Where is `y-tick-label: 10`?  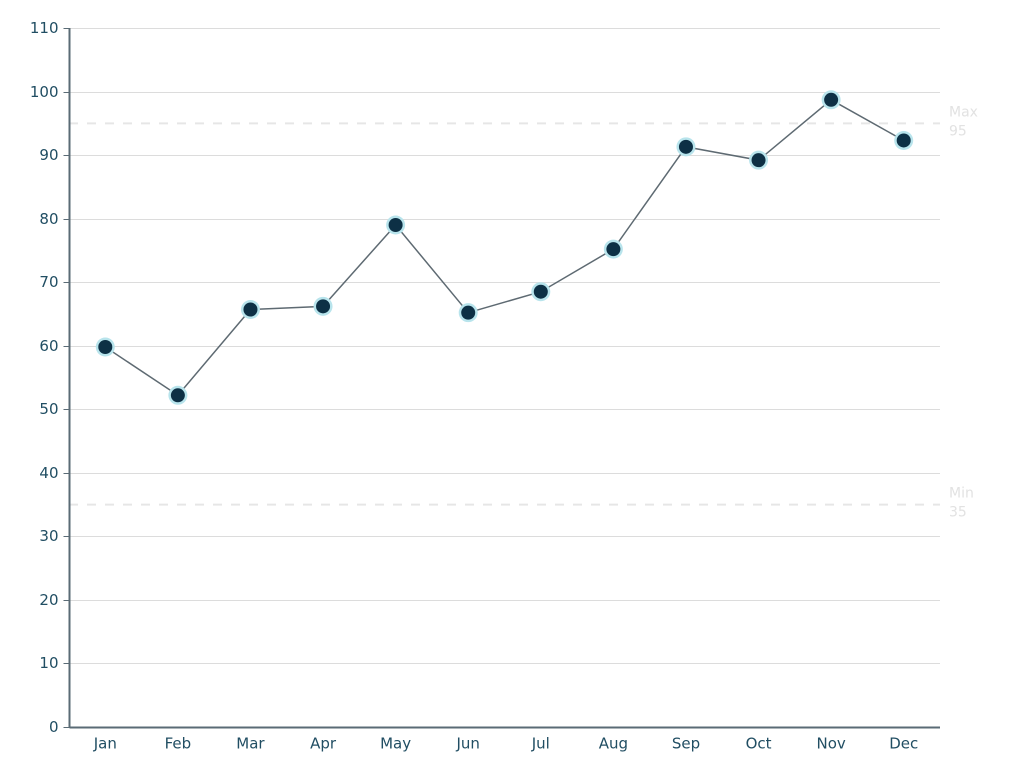
y-tick-label: 10 is located at coordinates (48, 663).